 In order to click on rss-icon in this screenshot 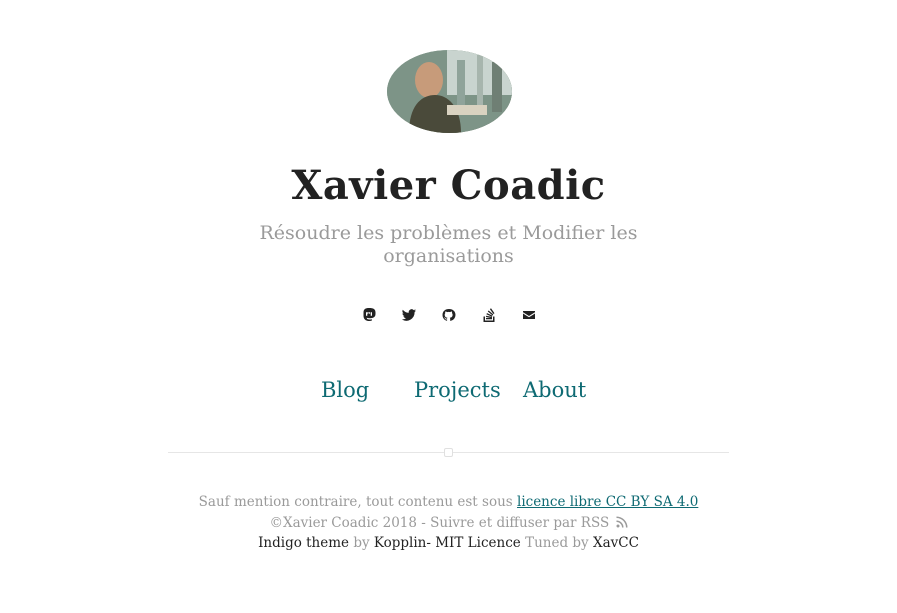, I will do `click(622, 521)`.